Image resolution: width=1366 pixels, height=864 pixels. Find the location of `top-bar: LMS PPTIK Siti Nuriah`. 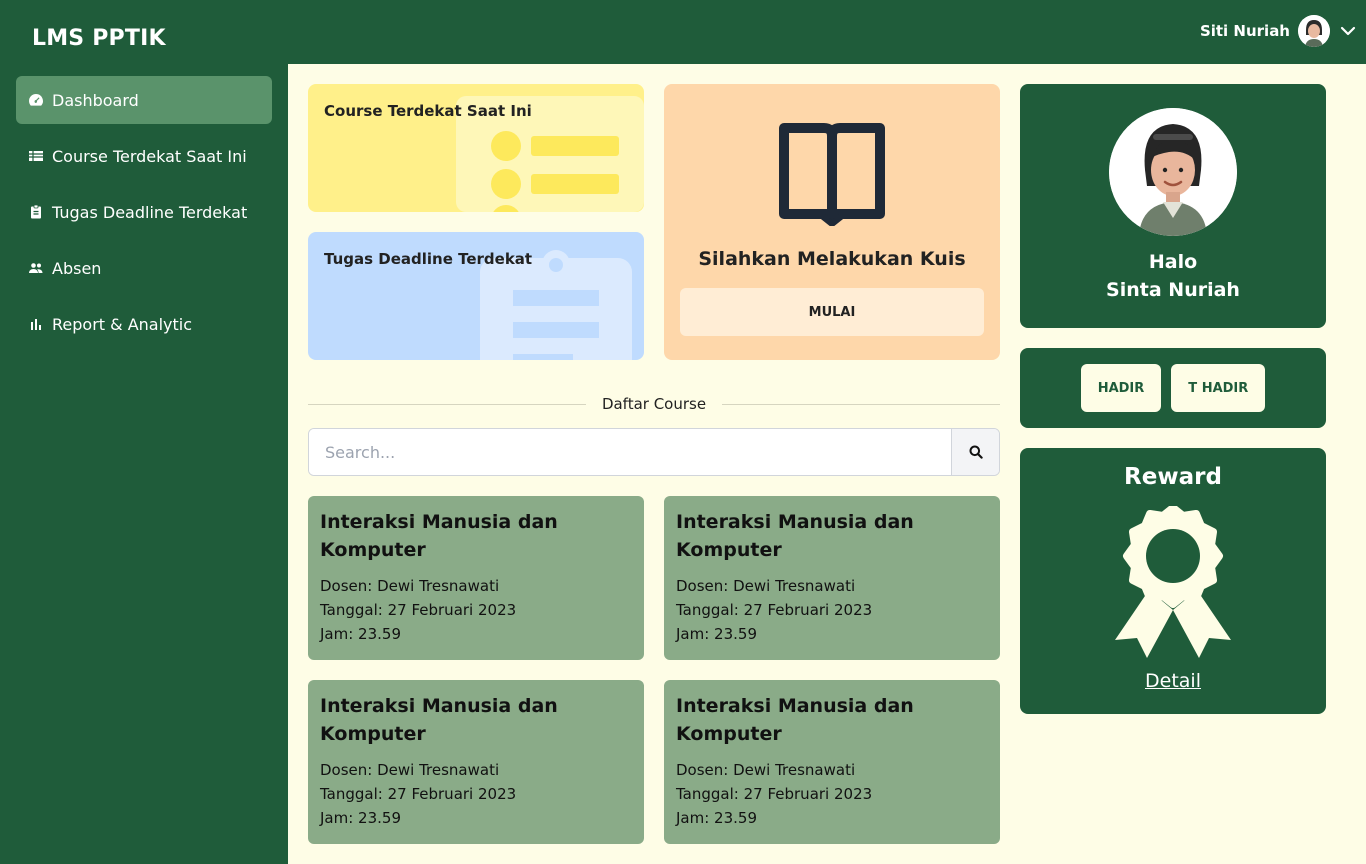

top-bar: LMS PPTIK Siti Nuriah is located at coordinates (683, 32).